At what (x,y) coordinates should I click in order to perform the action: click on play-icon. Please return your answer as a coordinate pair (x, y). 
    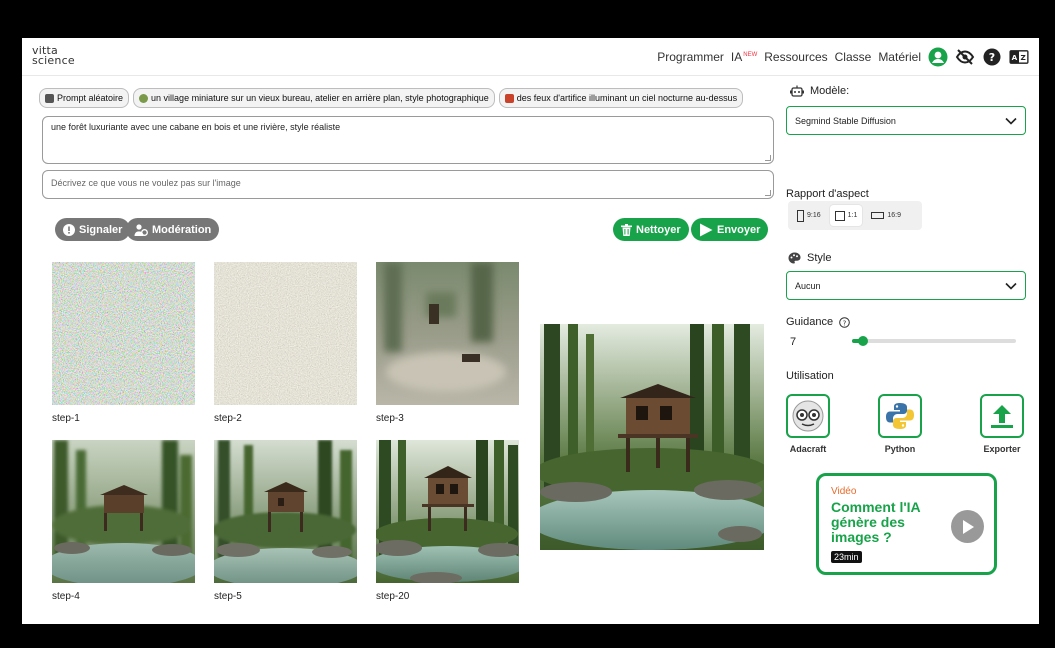
    Looking at the image, I should click on (967, 526).